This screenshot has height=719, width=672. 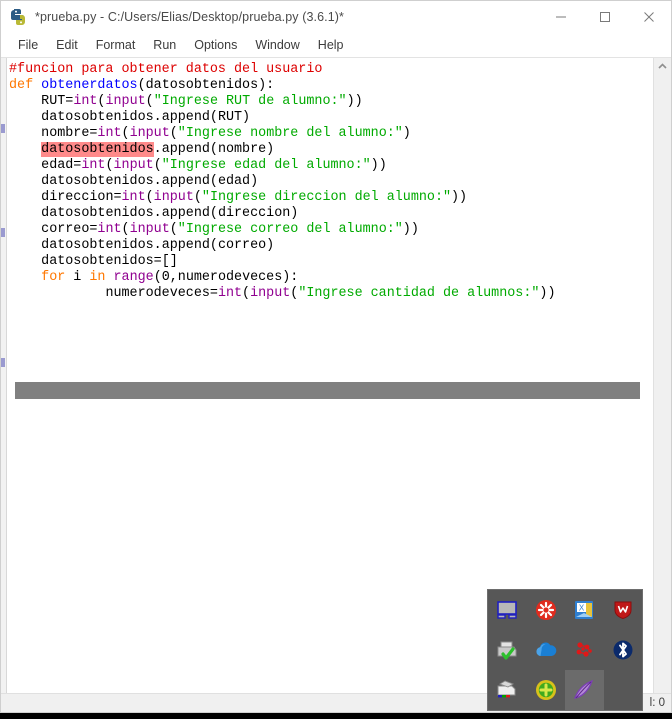 I want to click on tray-icon-green-plus, so click(x=546, y=690).